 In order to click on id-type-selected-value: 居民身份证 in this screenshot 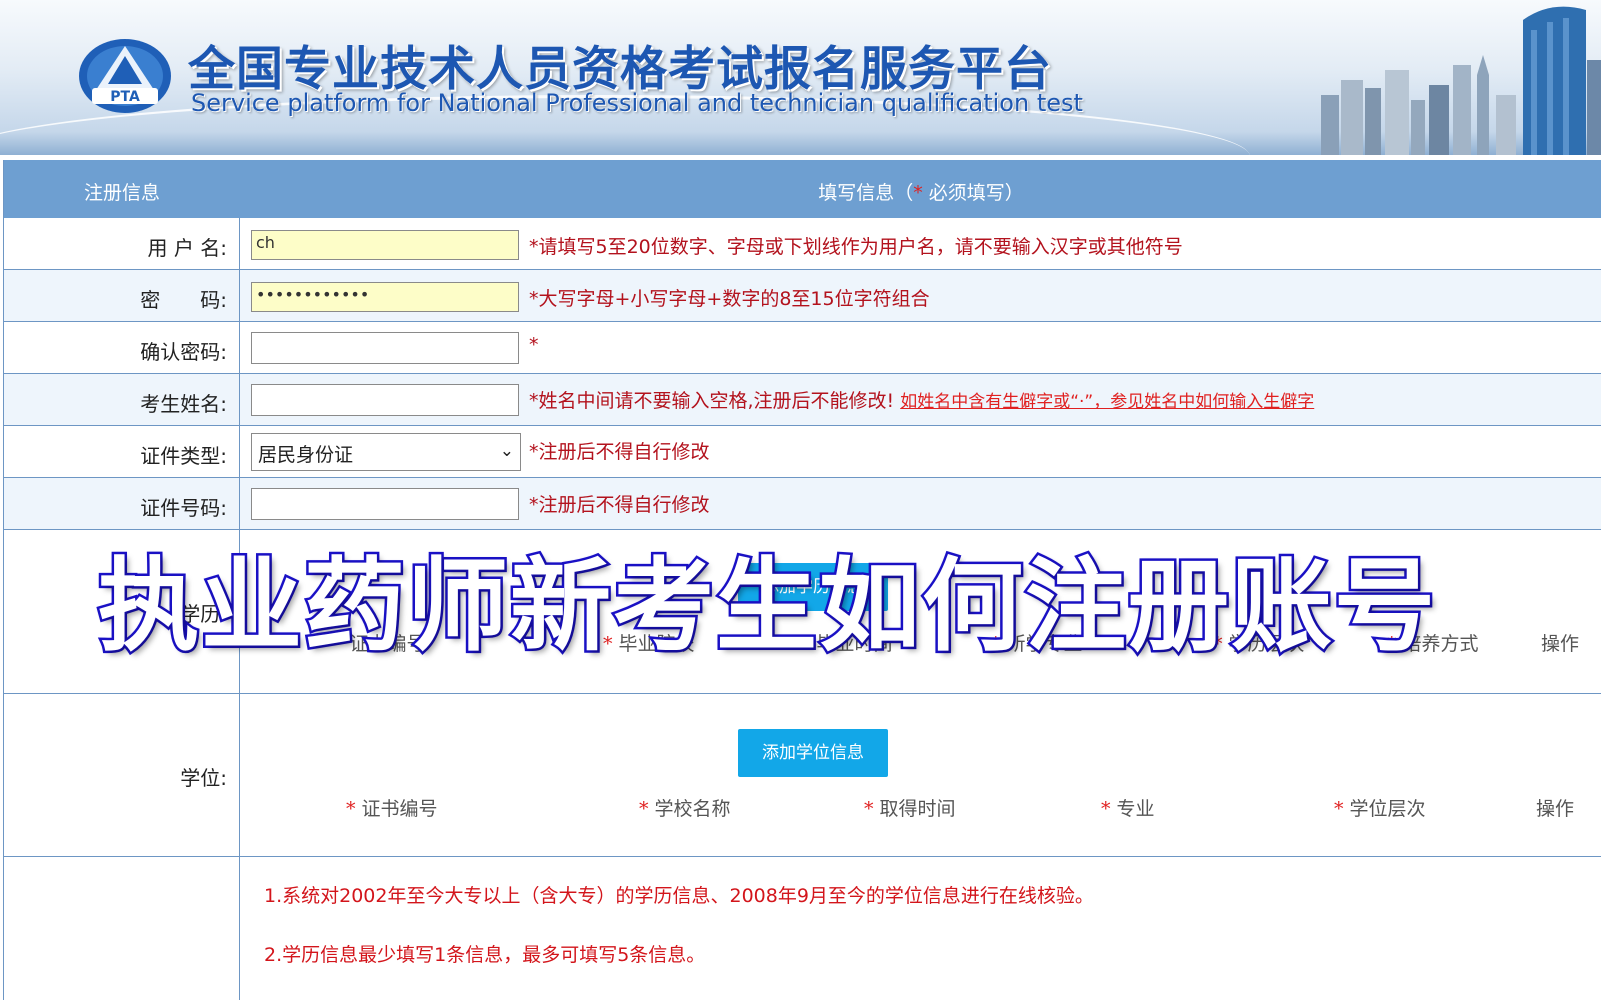, I will do `click(306, 455)`.